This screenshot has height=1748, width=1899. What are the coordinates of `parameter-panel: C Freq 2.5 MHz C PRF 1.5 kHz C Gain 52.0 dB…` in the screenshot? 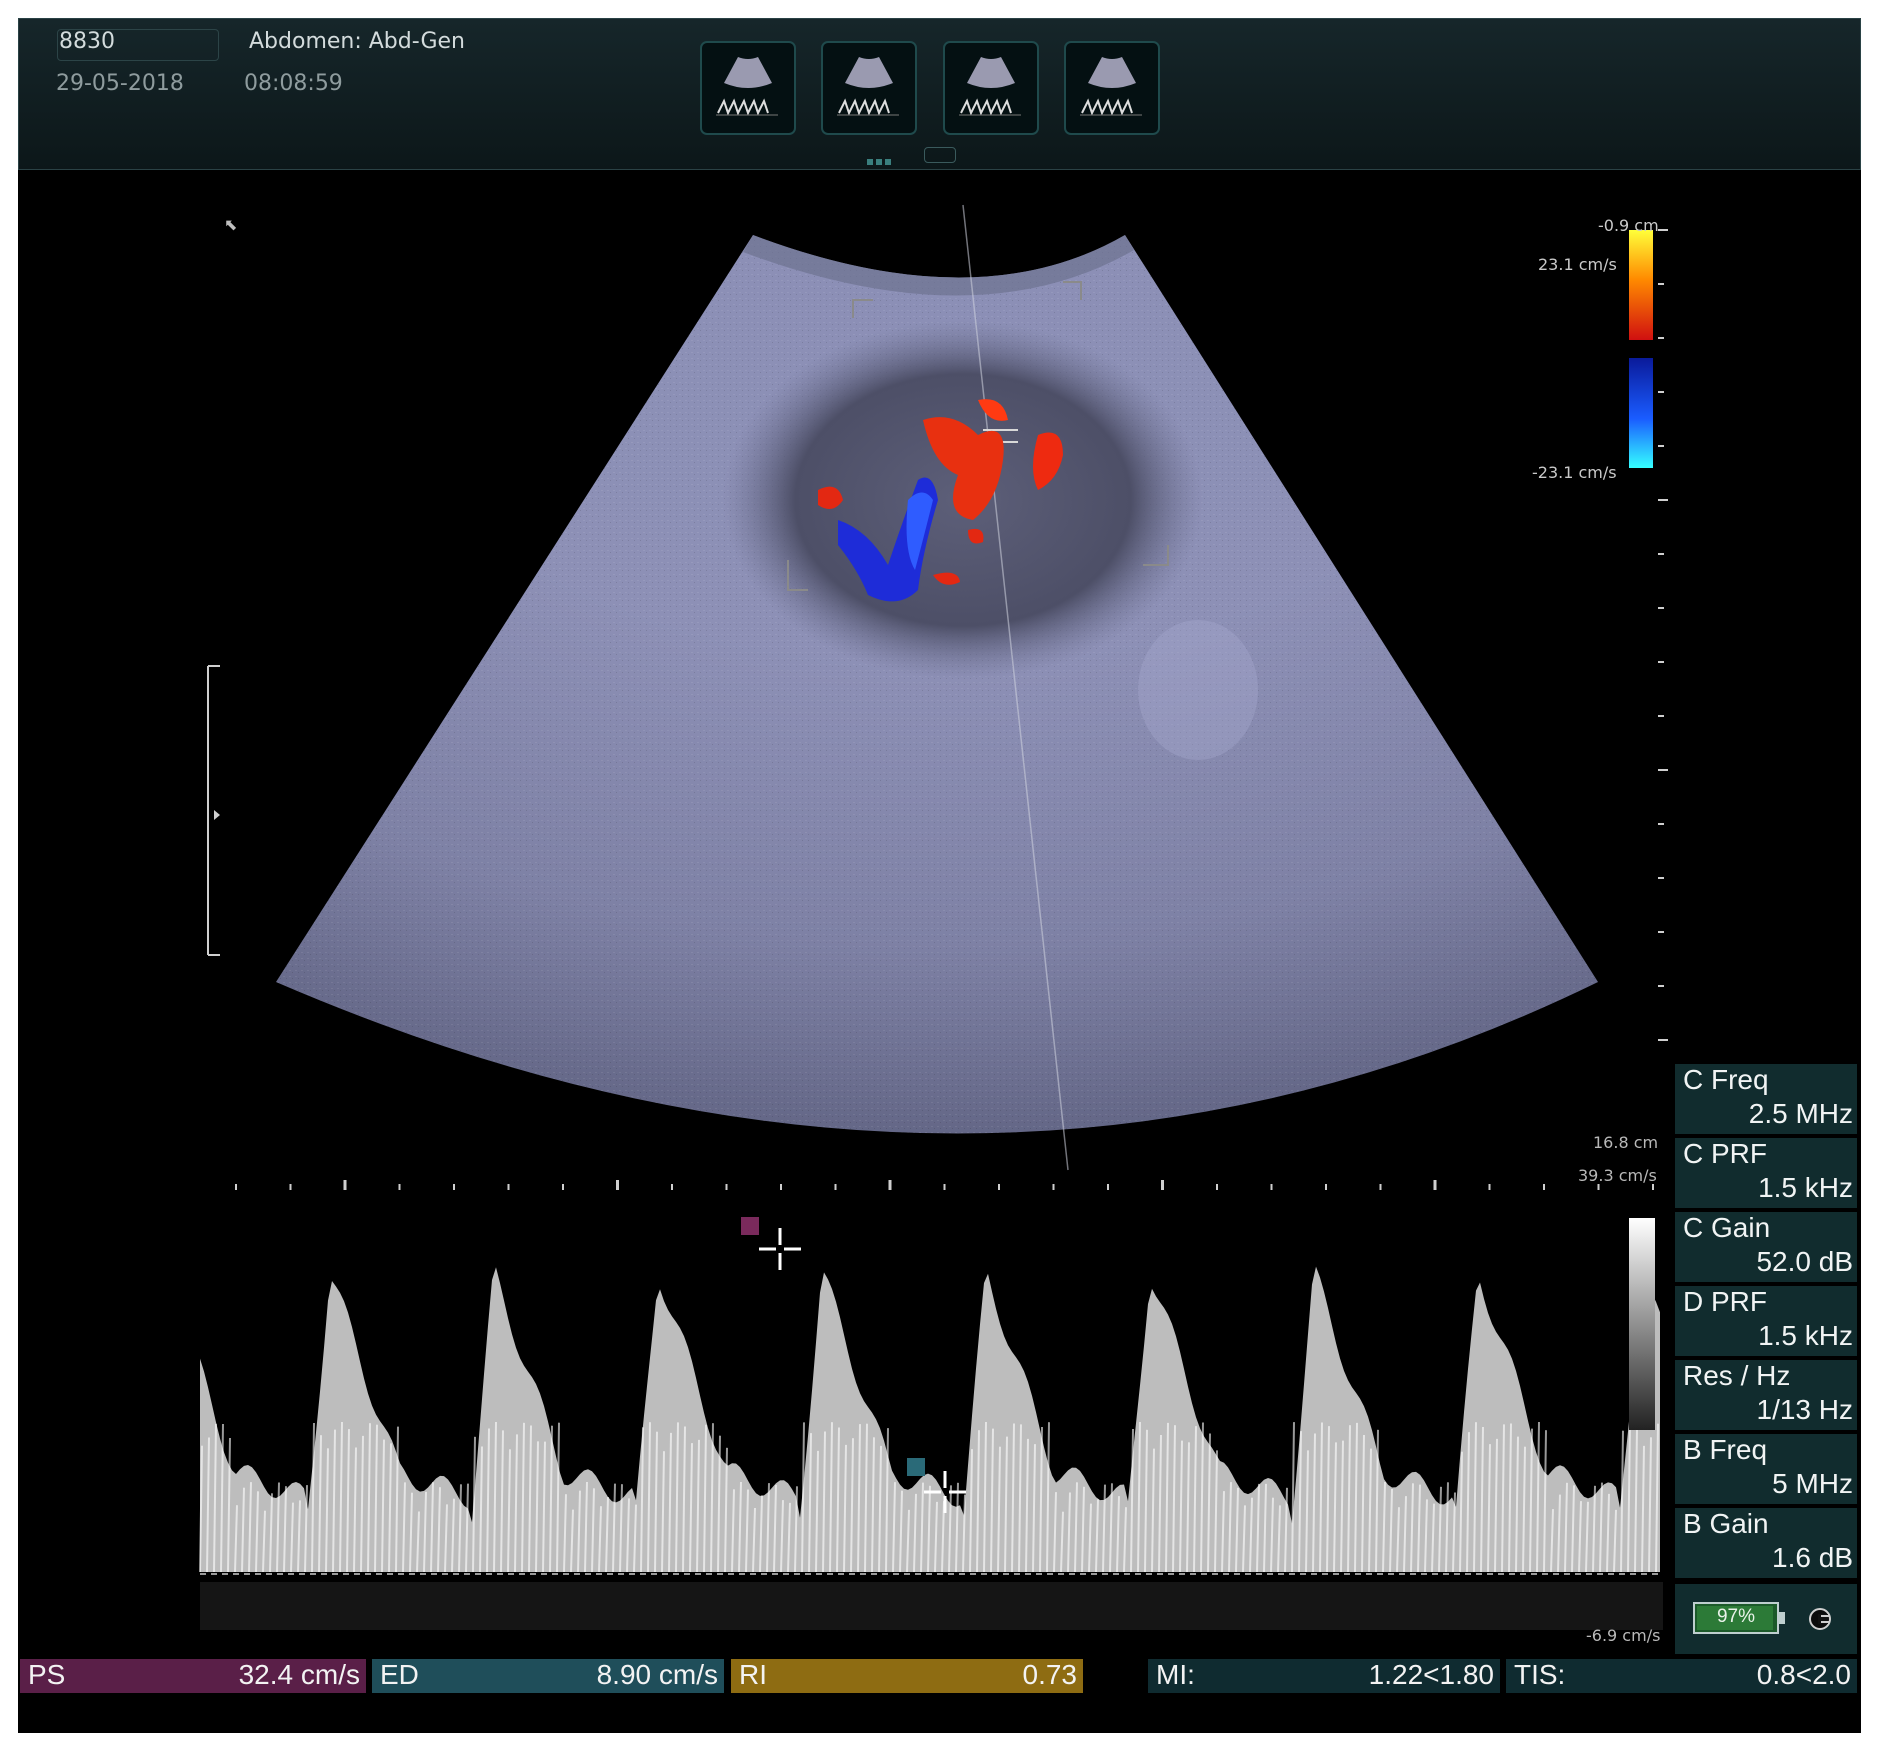 It's located at (1766, 1323).